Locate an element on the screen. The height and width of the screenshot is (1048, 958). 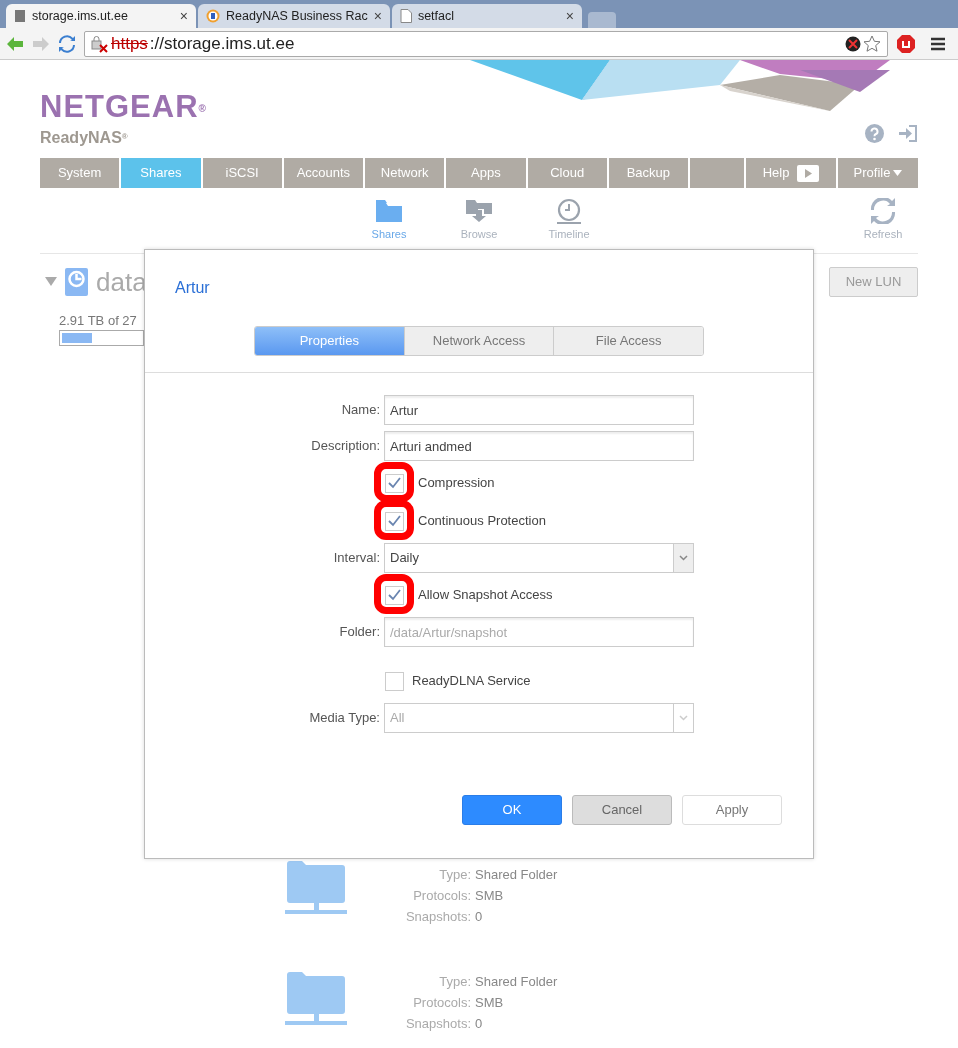
usage-fill is located at coordinates (77, 338).